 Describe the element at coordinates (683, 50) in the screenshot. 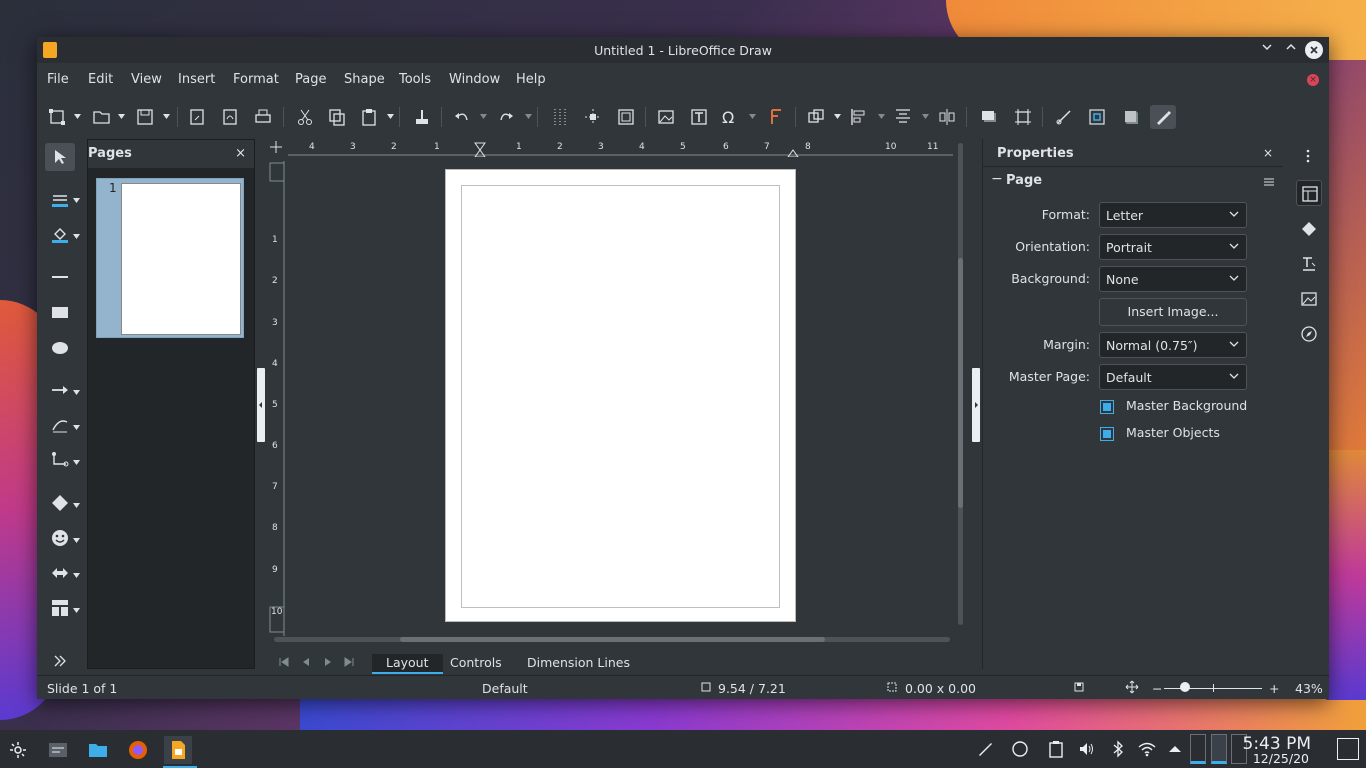

I see `title-bar: Untitled 1 - LibreOffice Draw` at that location.